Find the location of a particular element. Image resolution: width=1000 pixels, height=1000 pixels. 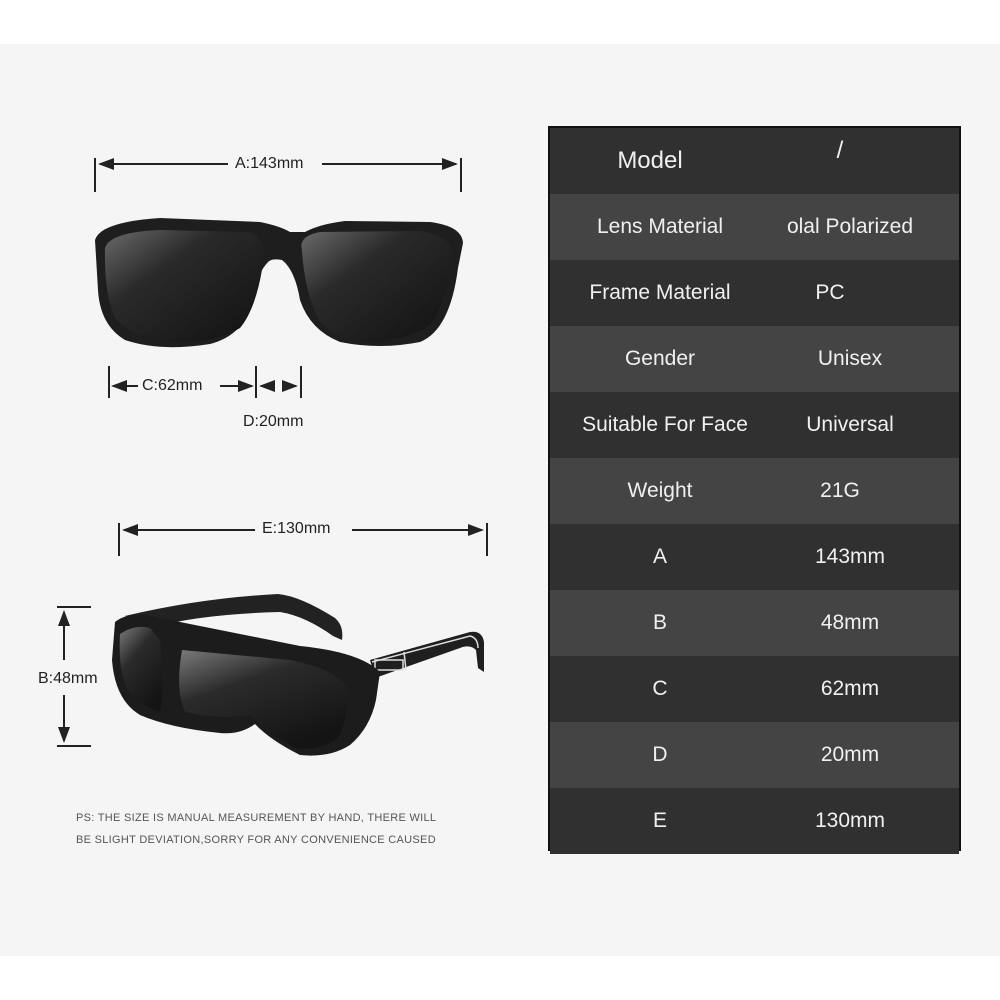

dimension-e-label: E:130mm is located at coordinates (296, 528).